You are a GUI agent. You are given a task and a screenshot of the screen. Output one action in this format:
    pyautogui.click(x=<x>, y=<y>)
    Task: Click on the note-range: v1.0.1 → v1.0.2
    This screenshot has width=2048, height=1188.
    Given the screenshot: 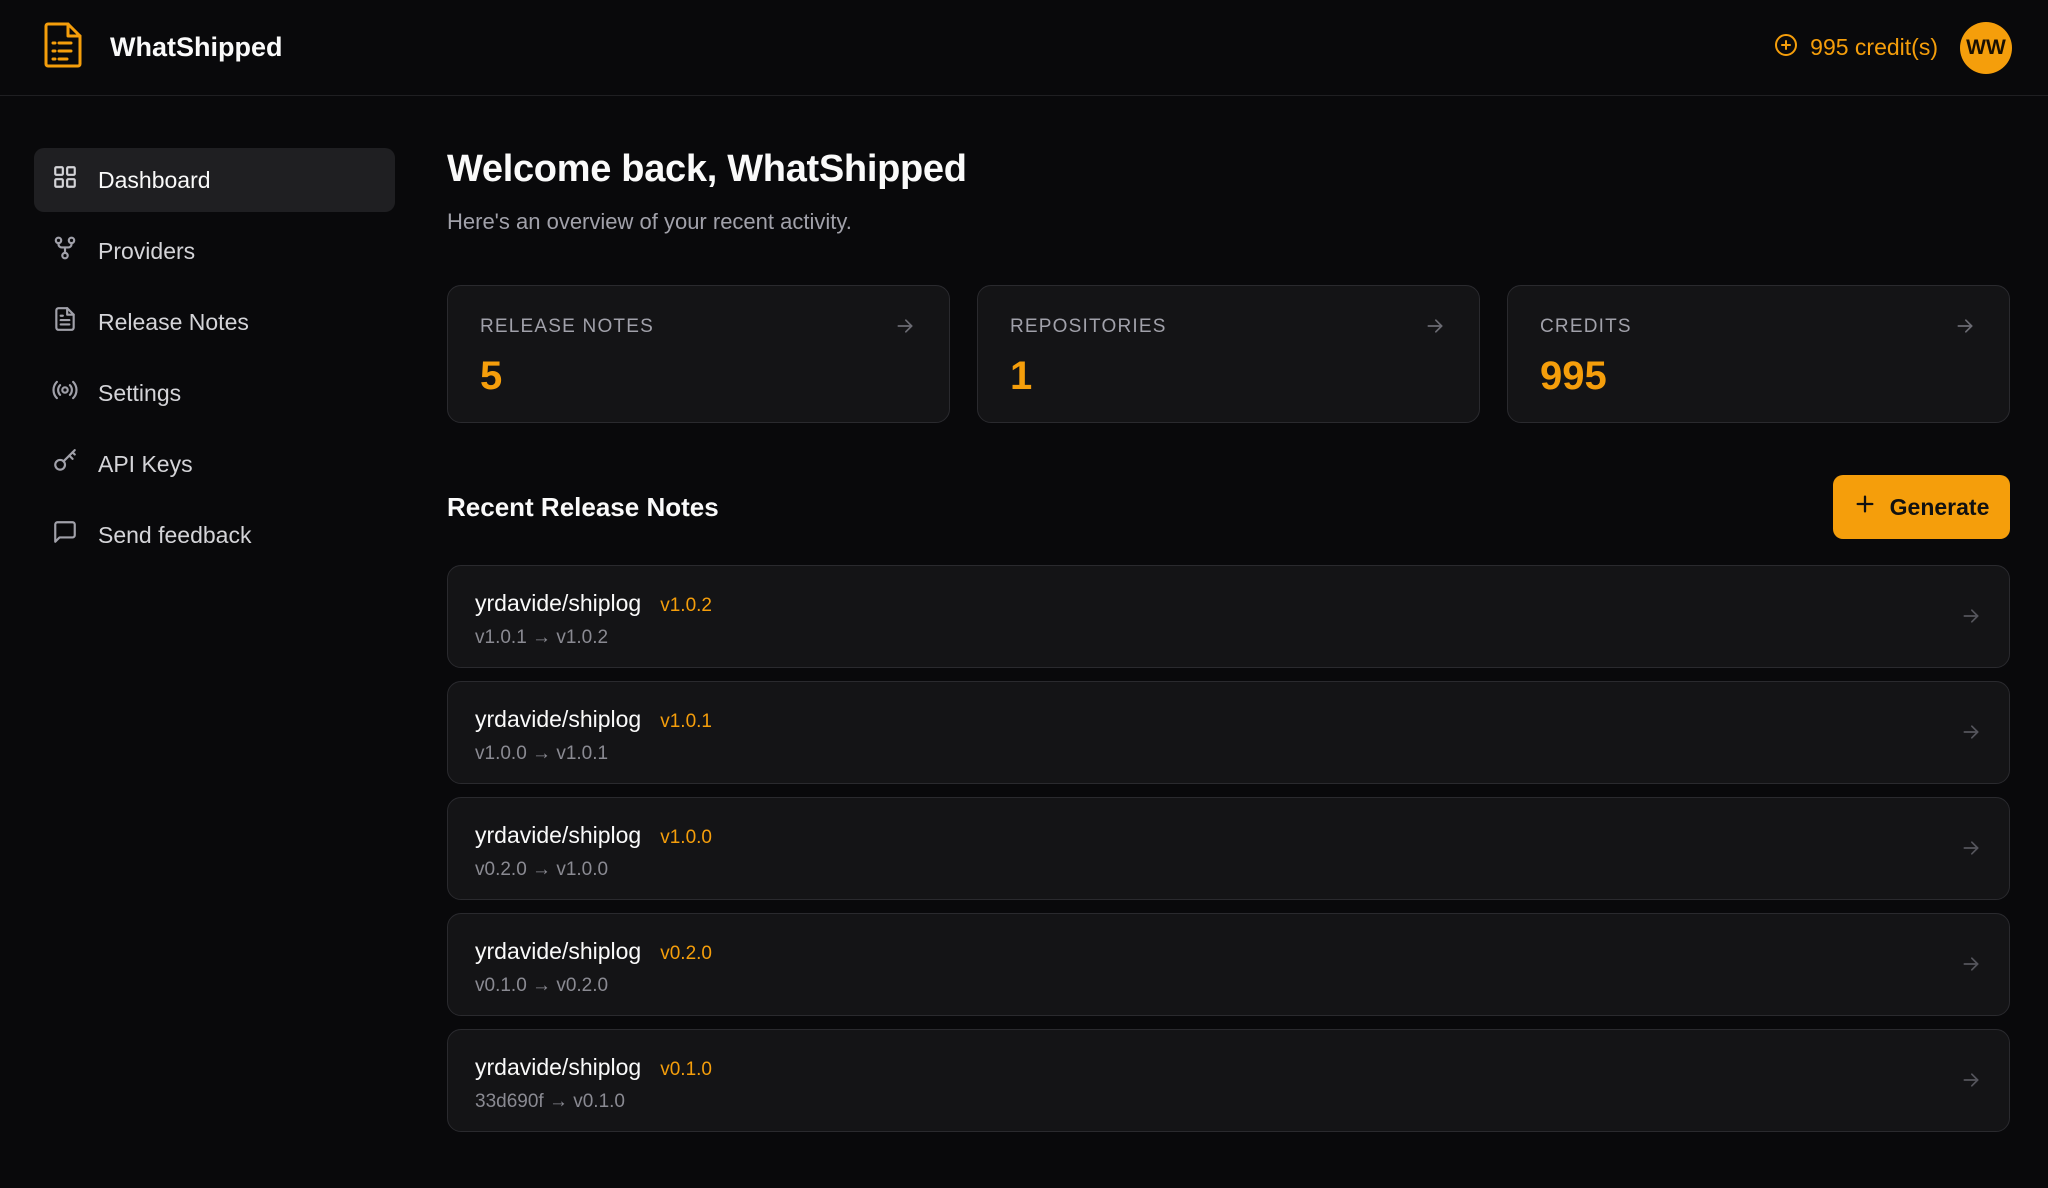 What is the action you would take?
    pyautogui.click(x=542, y=637)
    